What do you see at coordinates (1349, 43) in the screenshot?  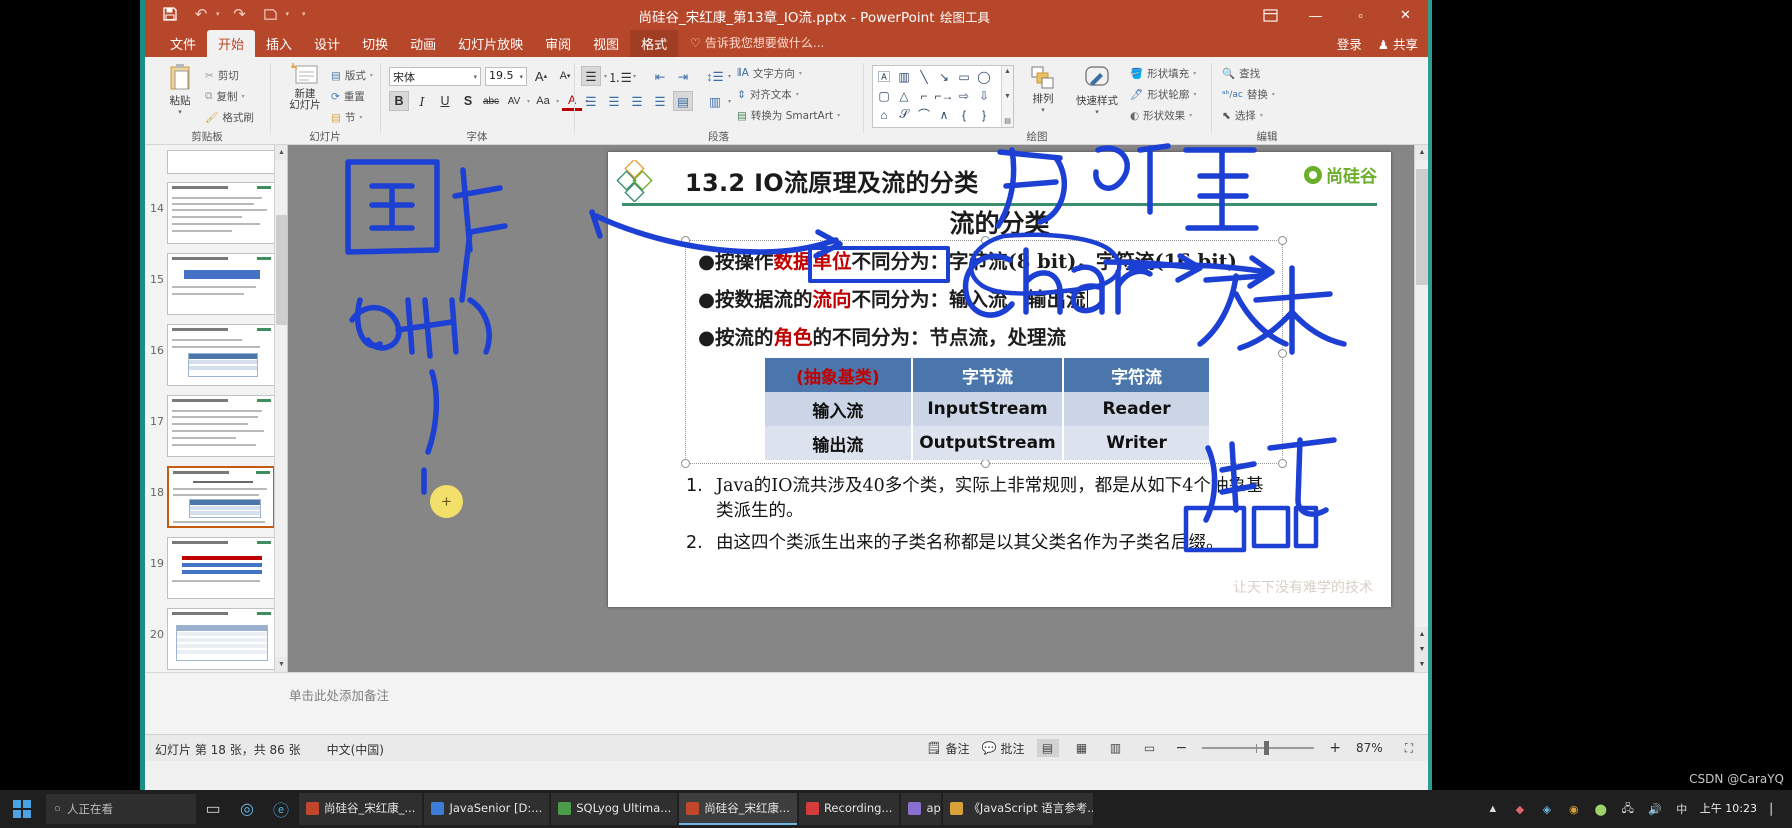 I see `signin-label: 登录` at bounding box center [1349, 43].